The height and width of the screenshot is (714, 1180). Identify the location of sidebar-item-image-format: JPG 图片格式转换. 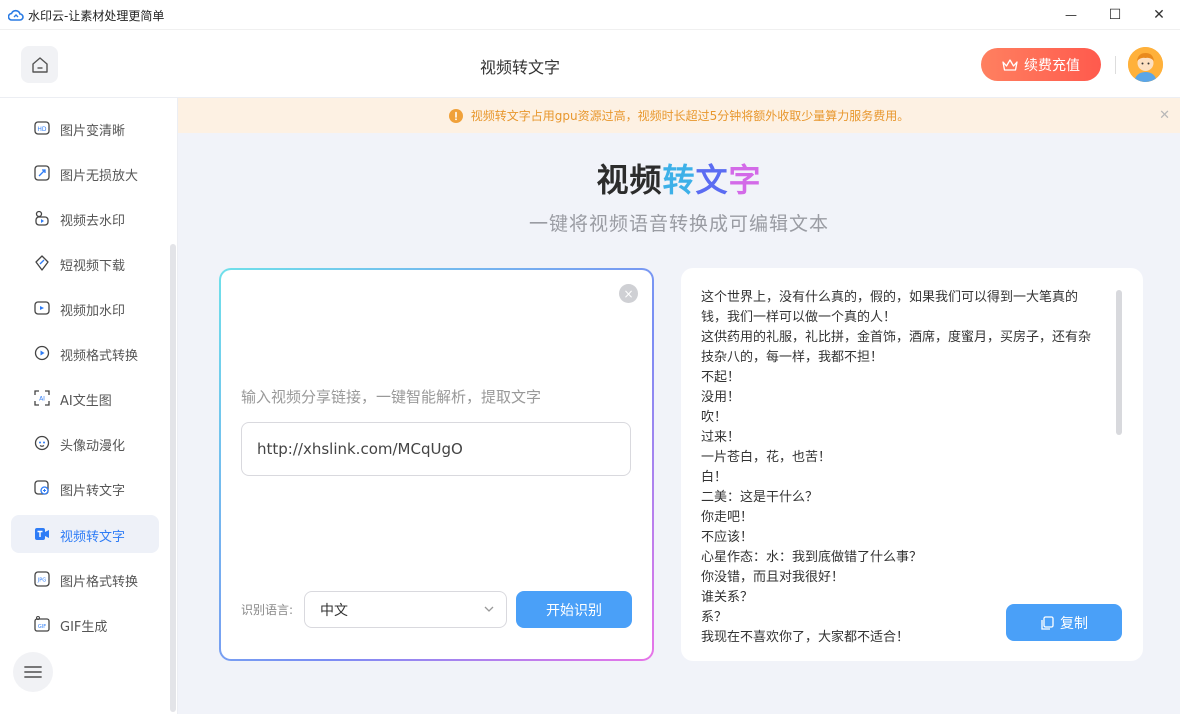
(85, 579).